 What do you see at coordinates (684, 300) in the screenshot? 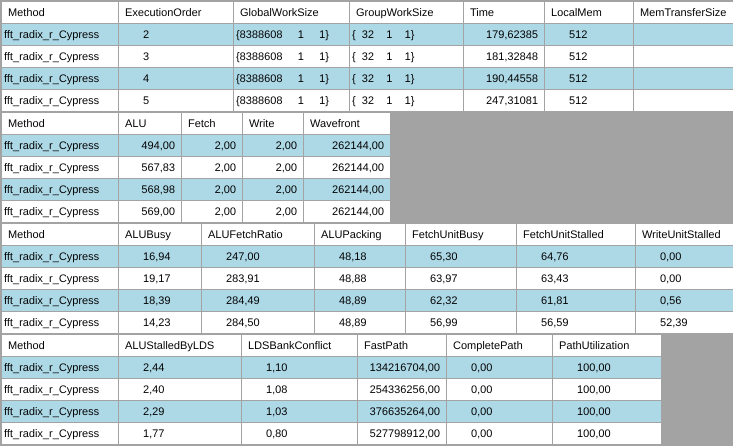
I see `table-cell: 0,56` at bounding box center [684, 300].